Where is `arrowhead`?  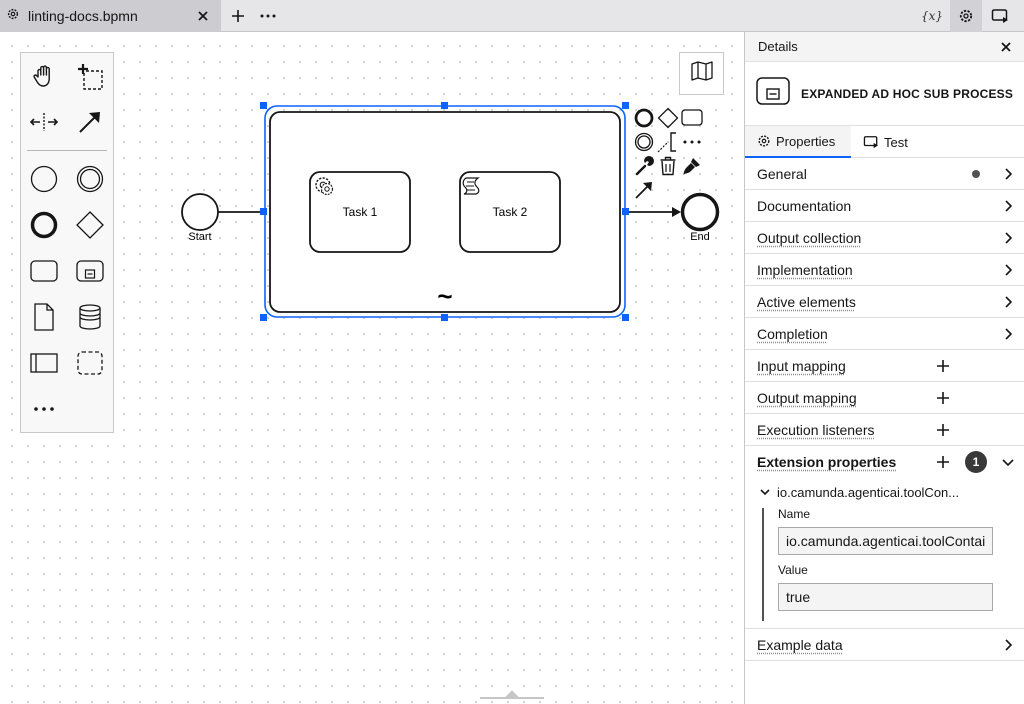 arrowhead is located at coordinates (676, 212).